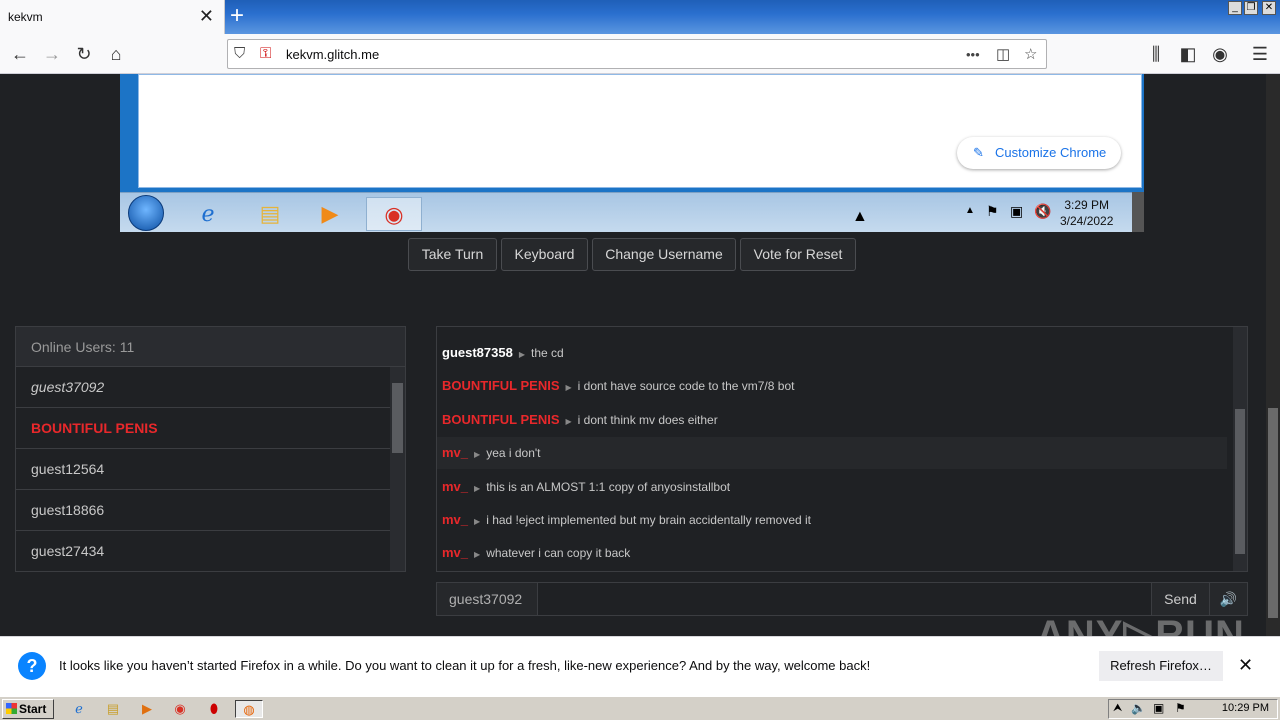  I want to click on reload-icon: ↻, so click(84, 54).